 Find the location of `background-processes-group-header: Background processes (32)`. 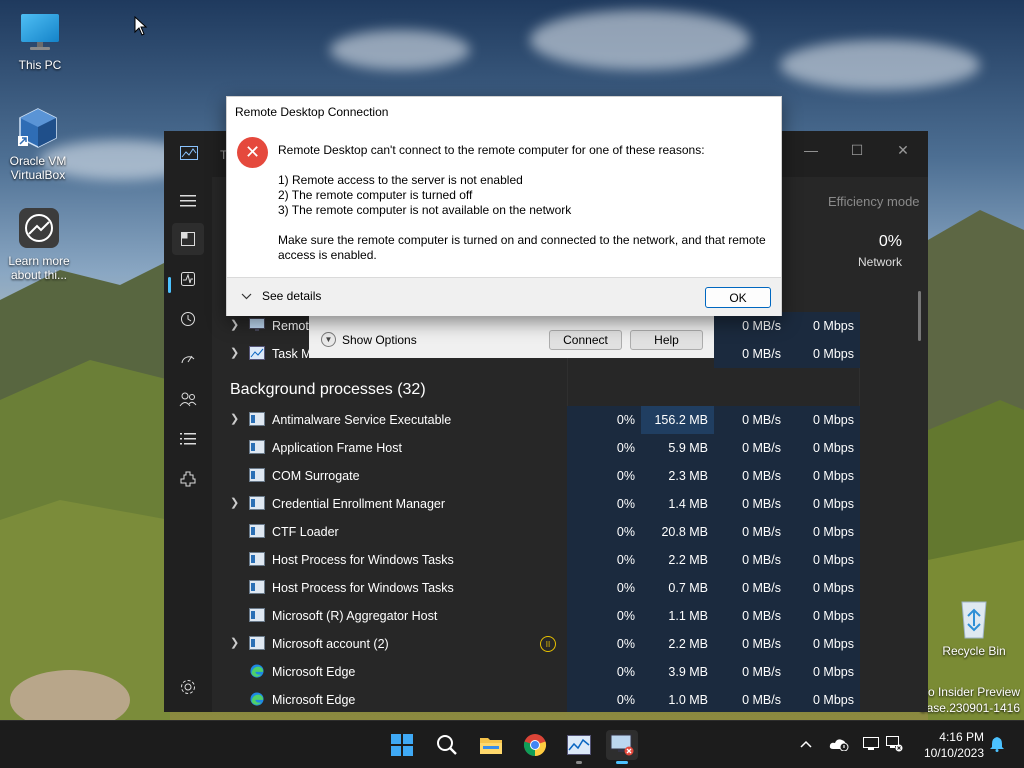

background-processes-group-header: Background processes (32) is located at coordinates (328, 389).